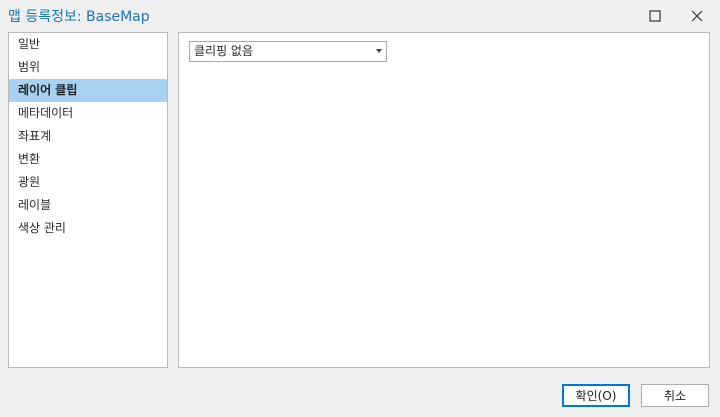 This screenshot has width=720, height=417. I want to click on close-icon, so click(697, 16).